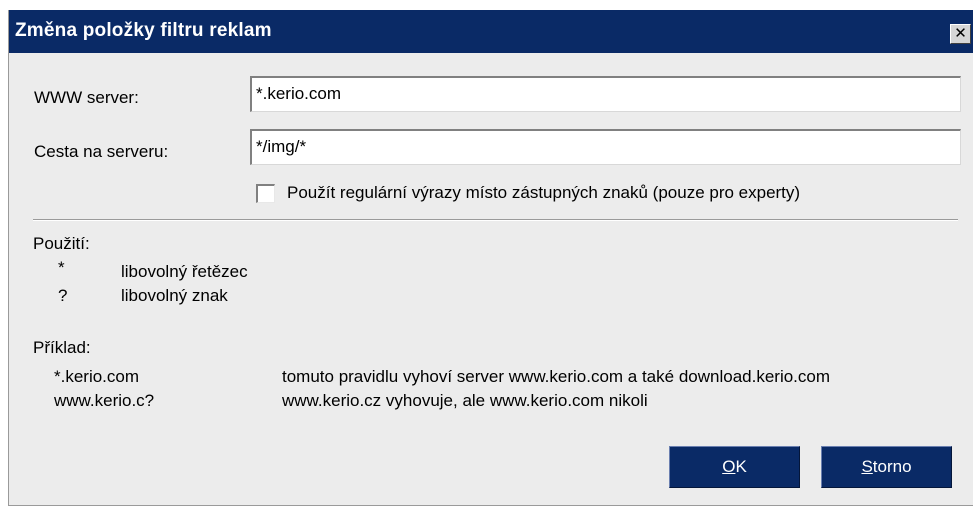 The image size is (976, 518). I want to click on usage-symbol: ?, so click(63, 295).